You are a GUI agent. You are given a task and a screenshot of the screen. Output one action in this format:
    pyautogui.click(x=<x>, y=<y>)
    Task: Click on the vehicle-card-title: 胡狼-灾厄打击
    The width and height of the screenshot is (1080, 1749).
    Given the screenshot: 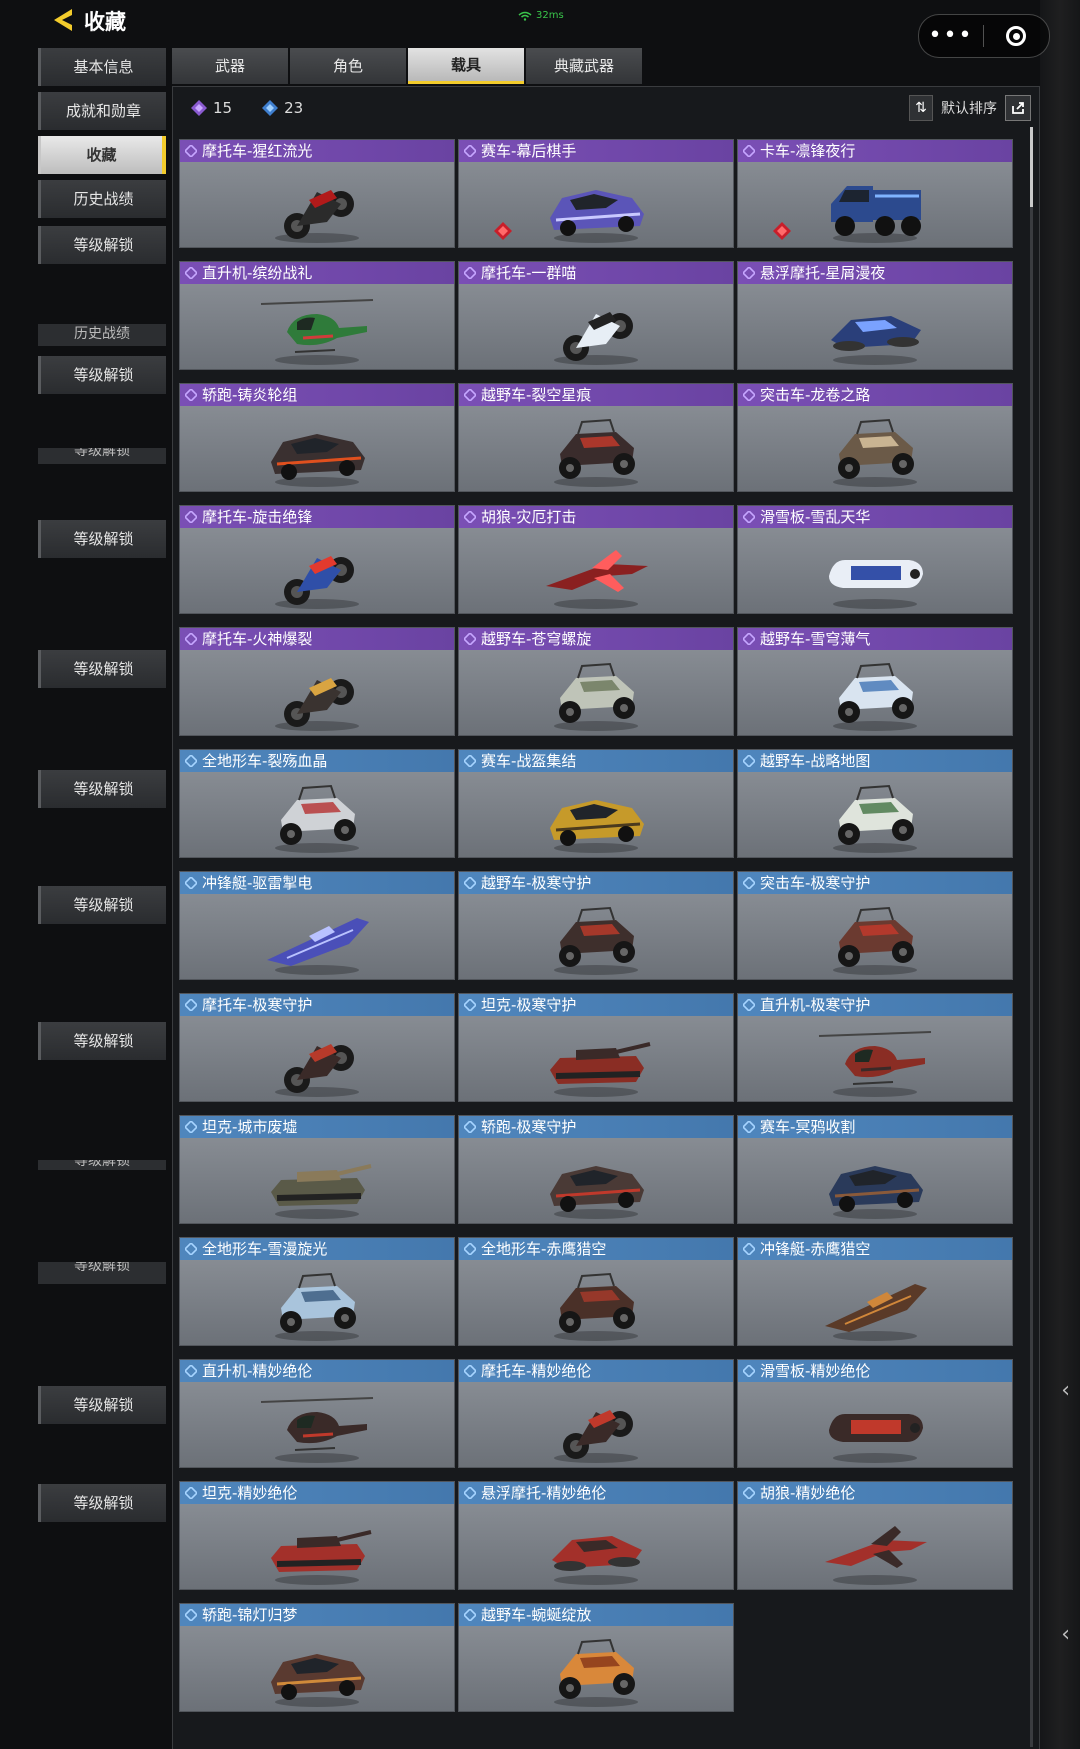 What is the action you would take?
    pyautogui.click(x=596, y=517)
    